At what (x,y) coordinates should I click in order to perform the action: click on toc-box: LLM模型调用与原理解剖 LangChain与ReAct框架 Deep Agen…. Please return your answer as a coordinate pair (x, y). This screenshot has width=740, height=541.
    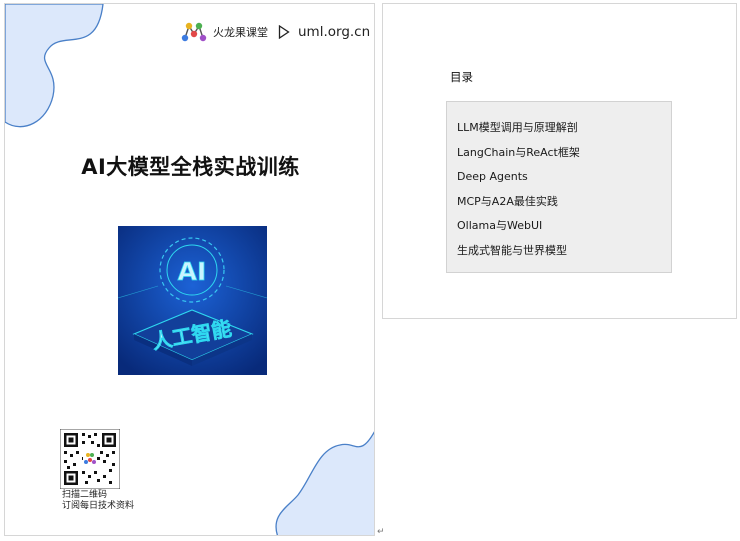
    Looking at the image, I should click on (559, 187).